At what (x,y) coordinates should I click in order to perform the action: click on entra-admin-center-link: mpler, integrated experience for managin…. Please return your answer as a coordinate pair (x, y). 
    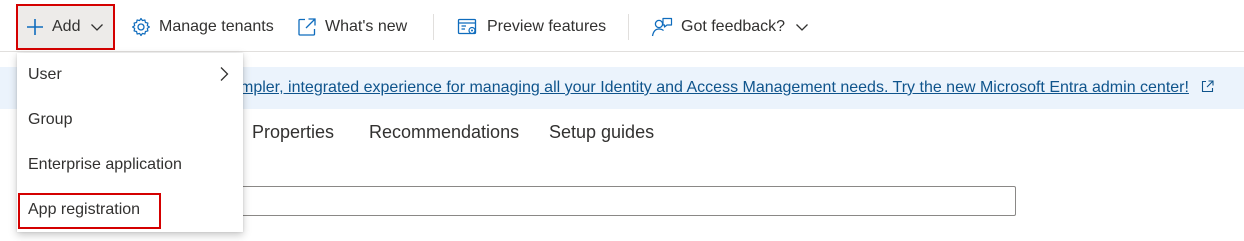
    Looking at the image, I should click on (714, 88).